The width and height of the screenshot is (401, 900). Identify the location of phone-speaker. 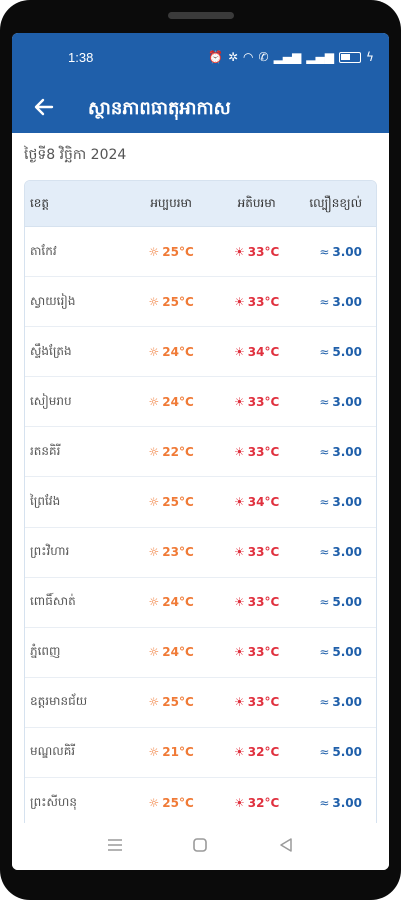
(201, 15).